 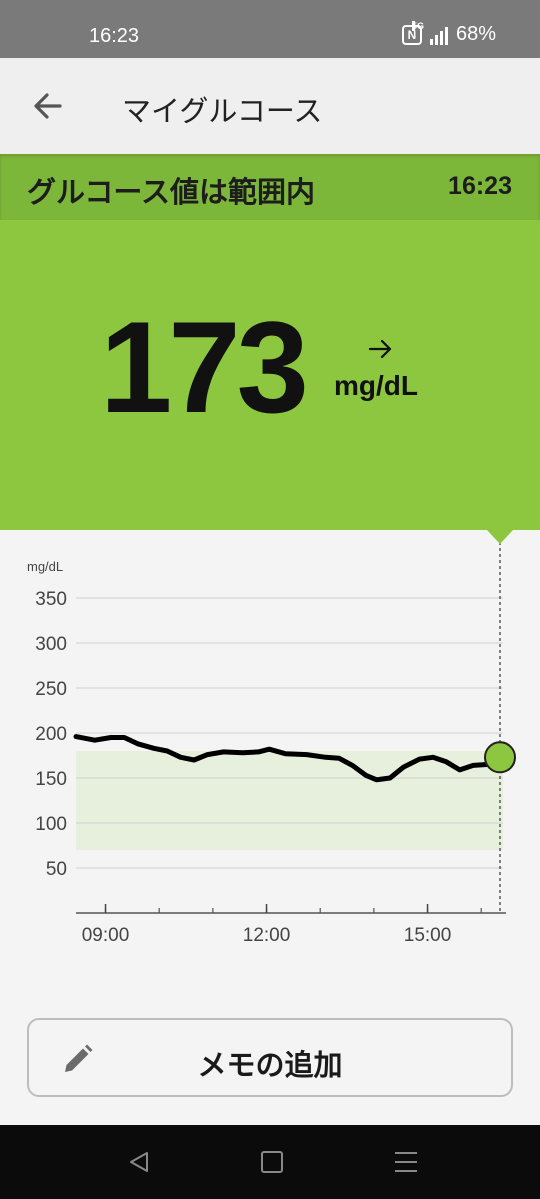 What do you see at coordinates (380, 349) in the screenshot?
I see `right-arrow-icon` at bounding box center [380, 349].